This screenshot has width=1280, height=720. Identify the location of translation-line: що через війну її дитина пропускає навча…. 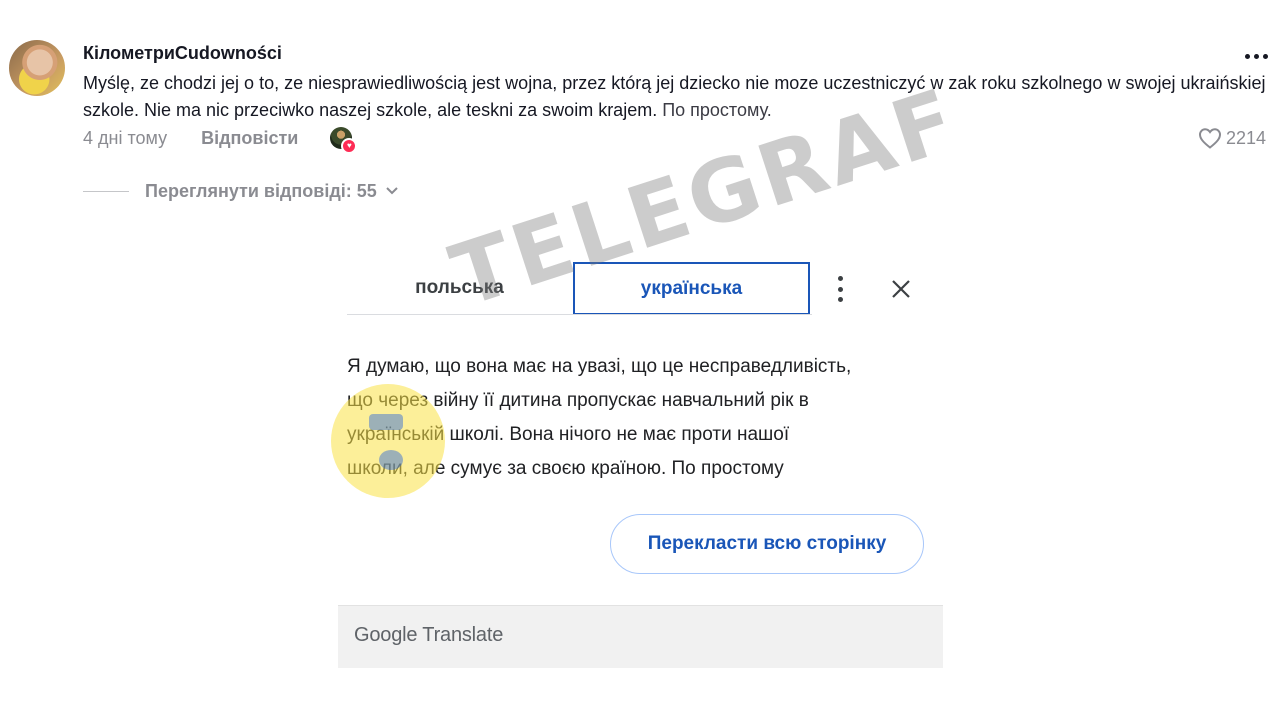
(578, 400).